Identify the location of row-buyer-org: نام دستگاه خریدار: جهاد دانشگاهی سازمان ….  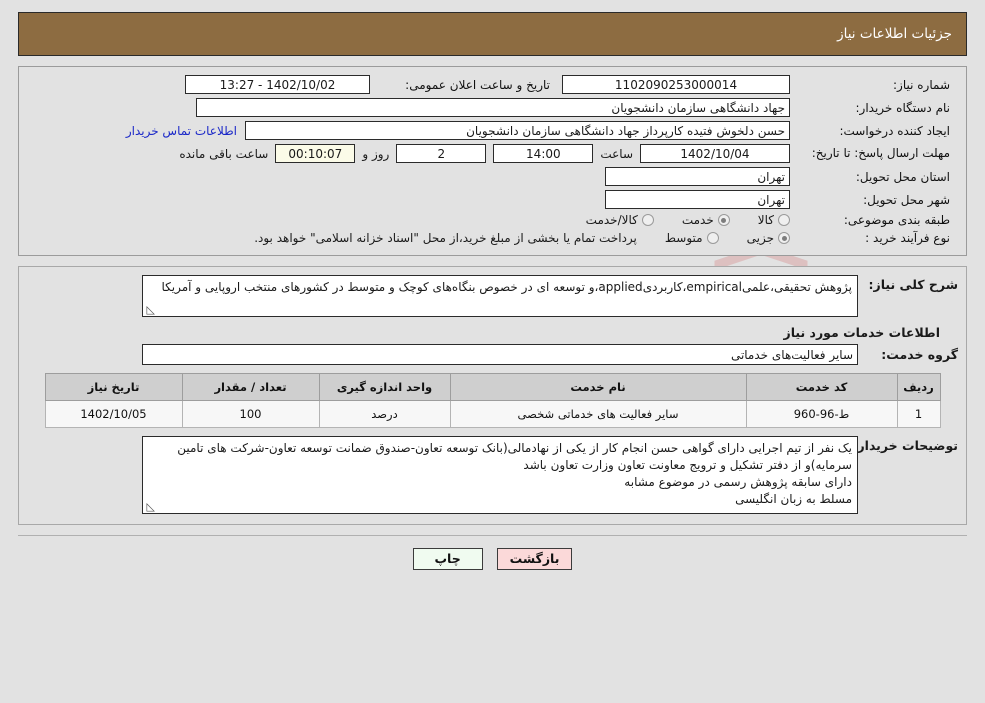
(492, 107).